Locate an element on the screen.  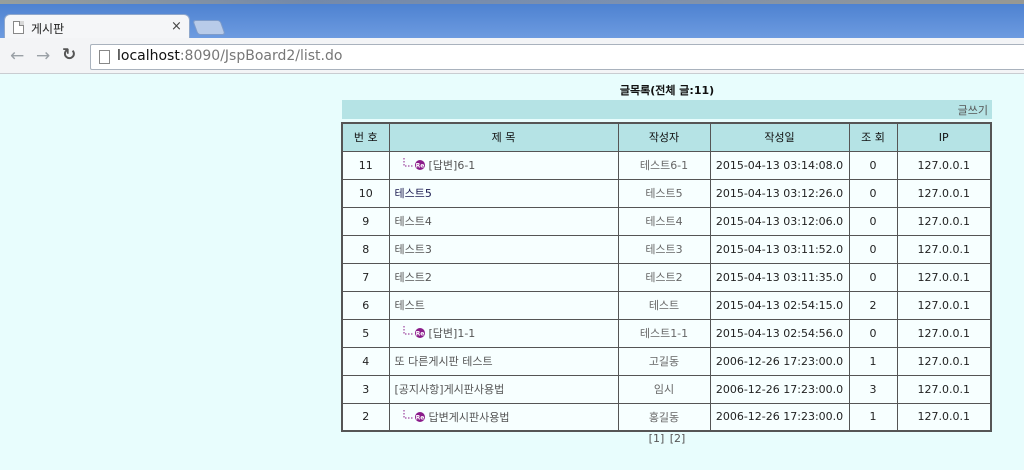
table-header-row: 번 호 제 목 작성자 작성일 조 회 IP is located at coordinates (666, 137).